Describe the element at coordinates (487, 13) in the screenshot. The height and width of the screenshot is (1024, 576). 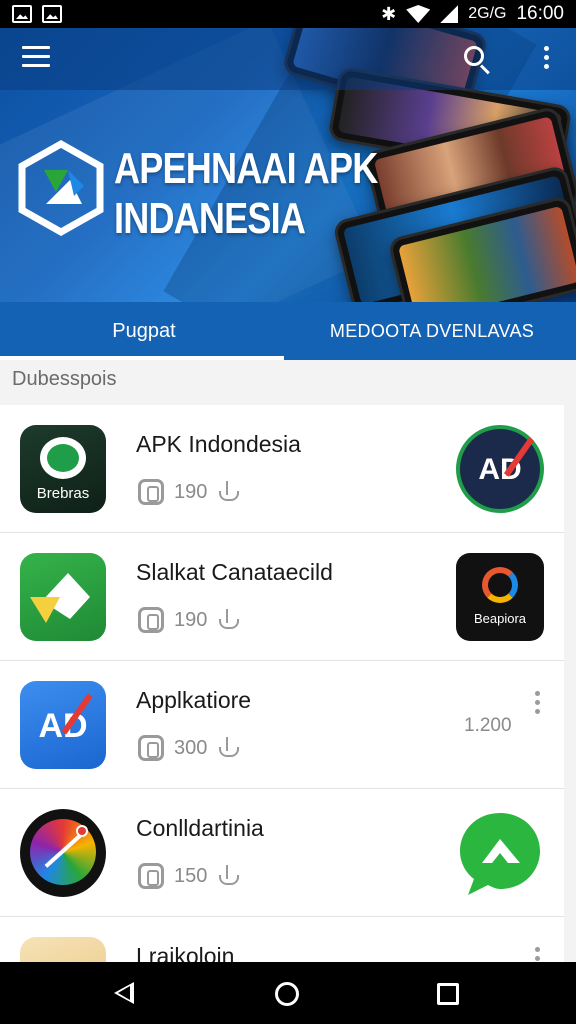
I see `network-type: 2G/G` at that location.